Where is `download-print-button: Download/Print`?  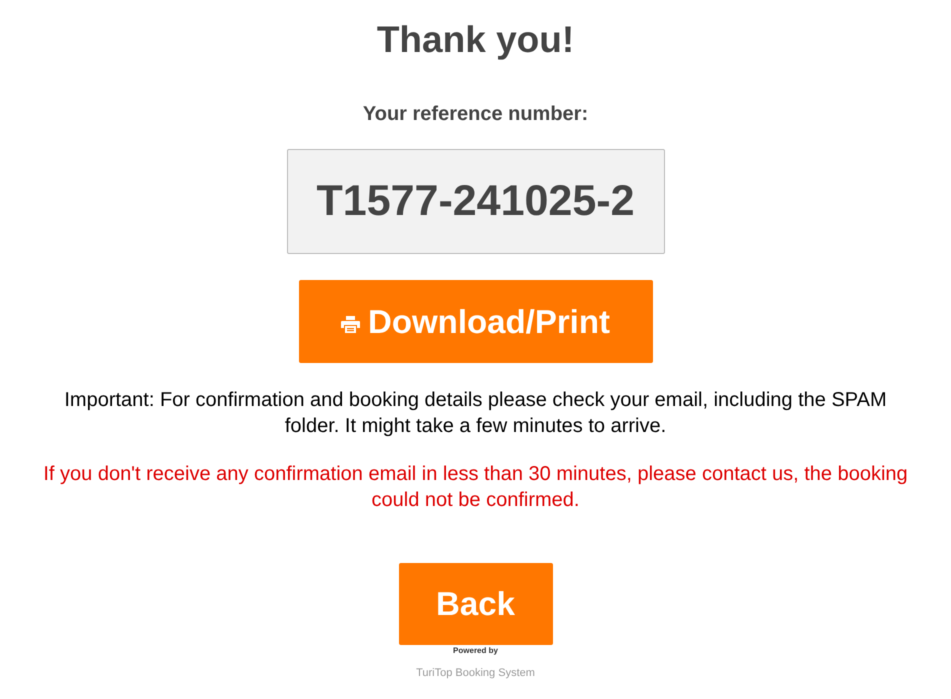
download-print-button: Download/Print is located at coordinates (475, 321).